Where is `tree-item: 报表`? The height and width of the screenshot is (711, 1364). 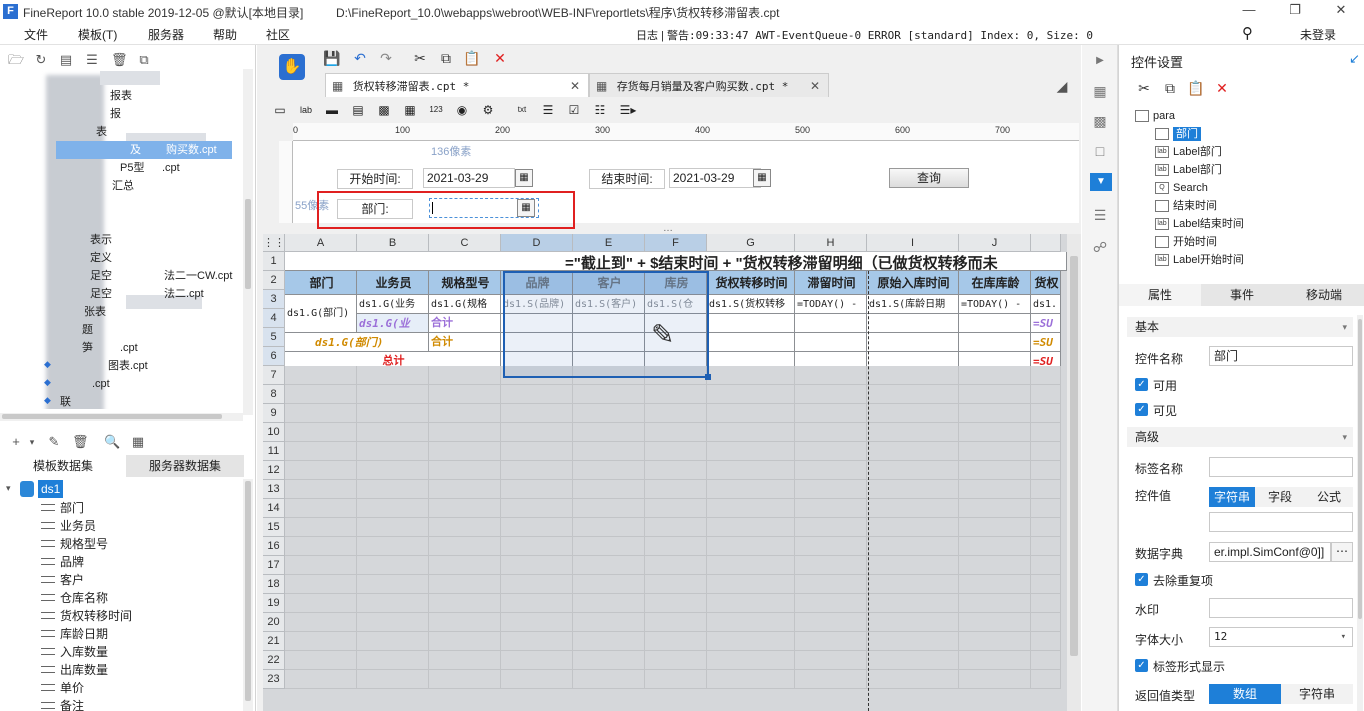 tree-item: 报表 is located at coordinates (121, 96).